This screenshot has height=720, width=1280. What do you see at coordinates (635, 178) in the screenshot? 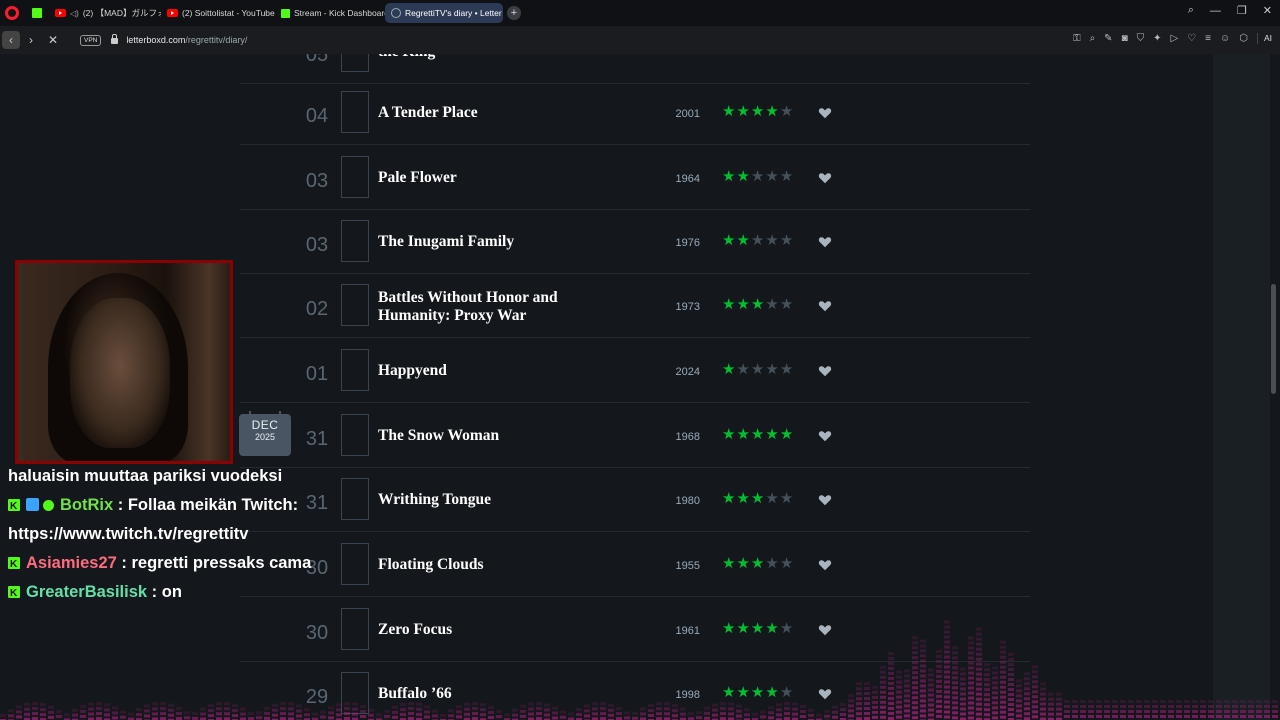
I see `diary-row: 03 Pale Flower 1964 ★ ★ ★ ★ ★` at bounding box center [635, 178].